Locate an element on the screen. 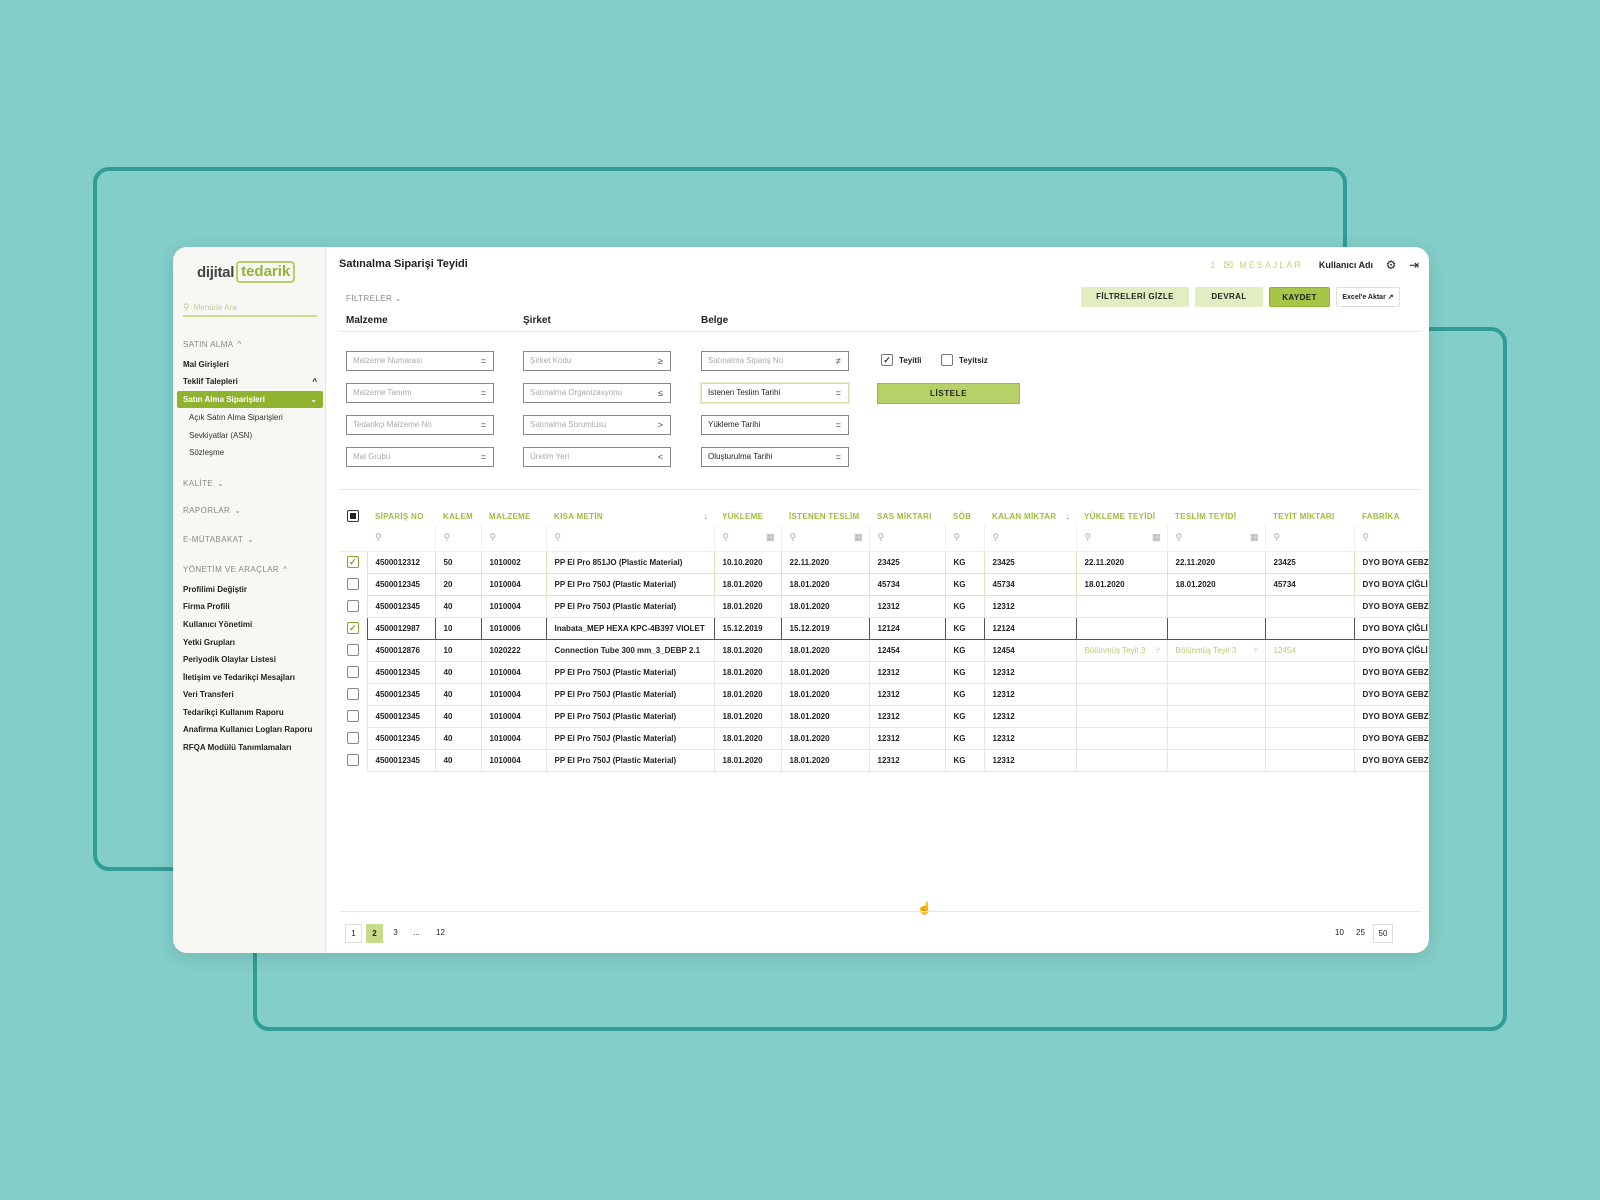 The width and height of the screenshot is (1600, 1200). messages-button: 1 ✉ MESAJLAR is located at coordinates (1256, 265).